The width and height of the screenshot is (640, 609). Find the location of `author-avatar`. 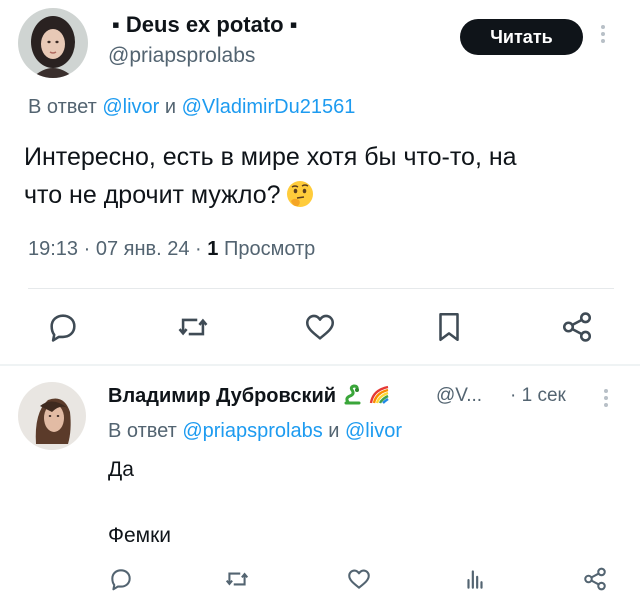

author-avatar is located at coordinates (53, 43).